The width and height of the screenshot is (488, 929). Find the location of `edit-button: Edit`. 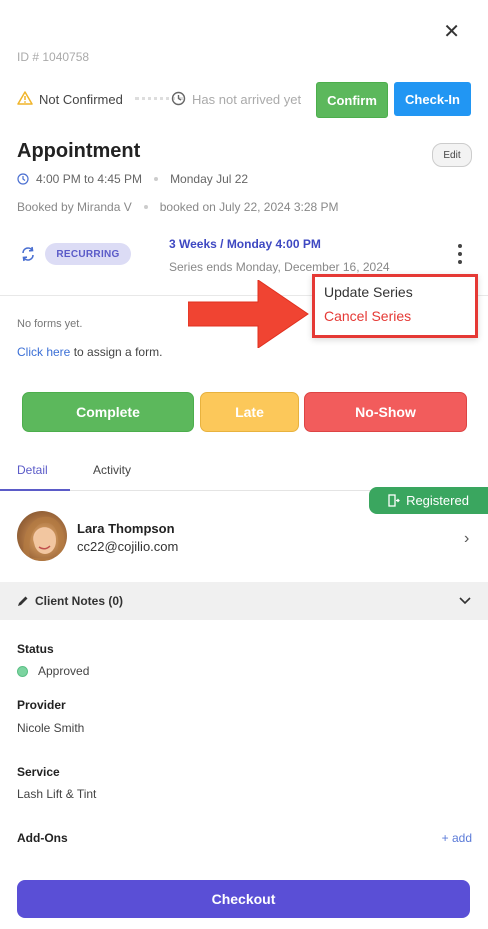

edit-button: Edit is located at coordinates (452, 155).